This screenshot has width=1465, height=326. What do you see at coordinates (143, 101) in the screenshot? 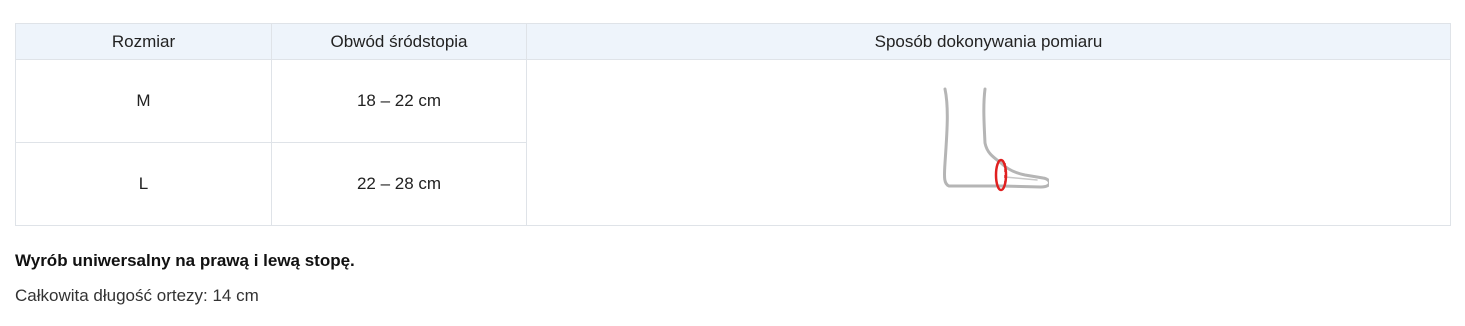
I see `size-cell: M` at bounding box center [143, 101].